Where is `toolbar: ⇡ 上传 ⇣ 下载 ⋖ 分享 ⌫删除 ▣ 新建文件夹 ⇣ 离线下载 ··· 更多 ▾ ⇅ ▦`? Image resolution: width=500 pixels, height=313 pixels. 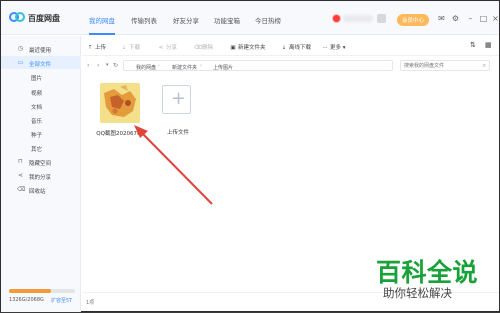
toolbar: ⇡ 上传 ⇣ 下载 ⋖ 分享 ⌫删除 ▣ 新建文件夹 ⇣ 离线下载 ··· 更多 ▾ ⇅ ▦ is located at coordinates (290, 46).